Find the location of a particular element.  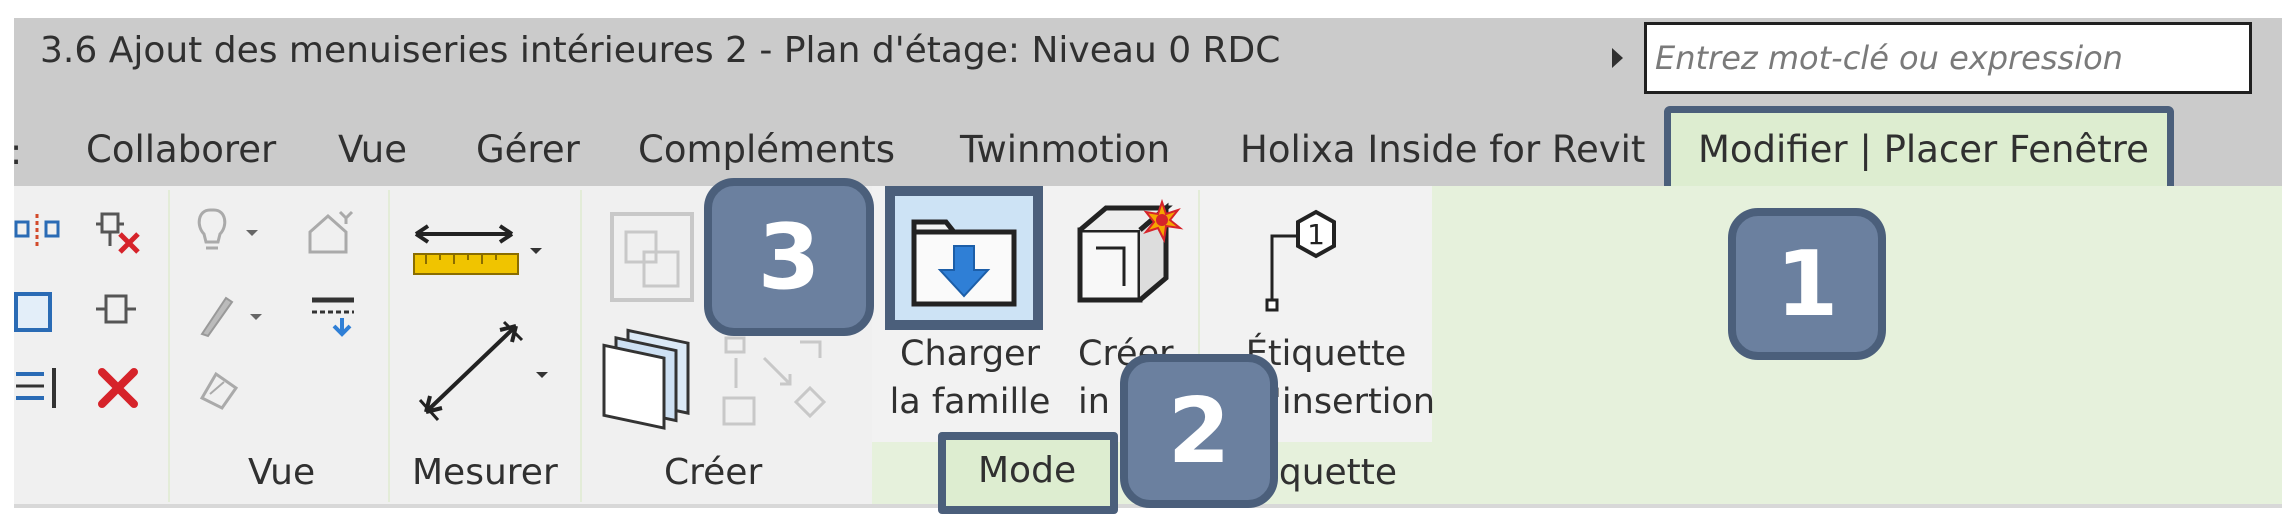

callout-badge-2: 2 is located at coordinates (1199, 431).